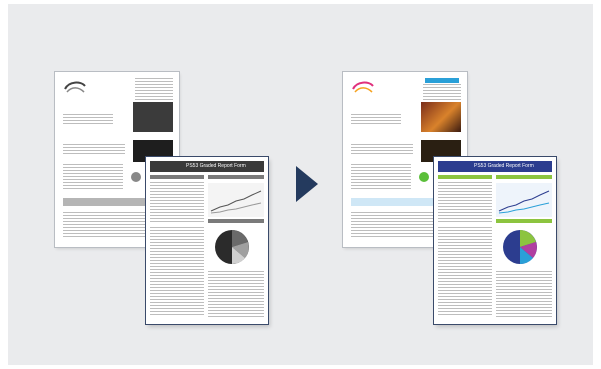 The width and height of the screenshot is (601, 369). I want to click on color-report-page: PS53 Graded Report Form, so click(495, 240).